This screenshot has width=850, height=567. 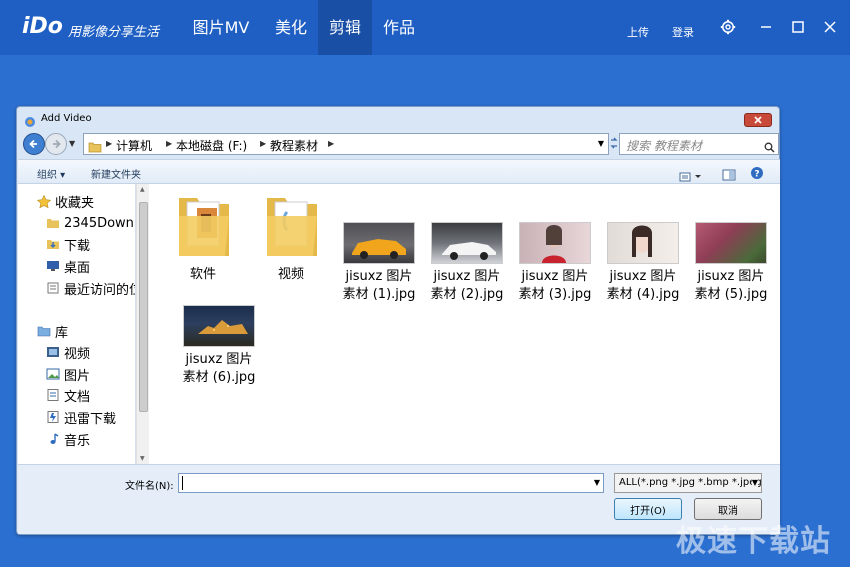 What do you see at coordinates (99, 223) in the screenshot?
I see `nav-item-label: 2345Downlo` at bounding box center [99, 223].